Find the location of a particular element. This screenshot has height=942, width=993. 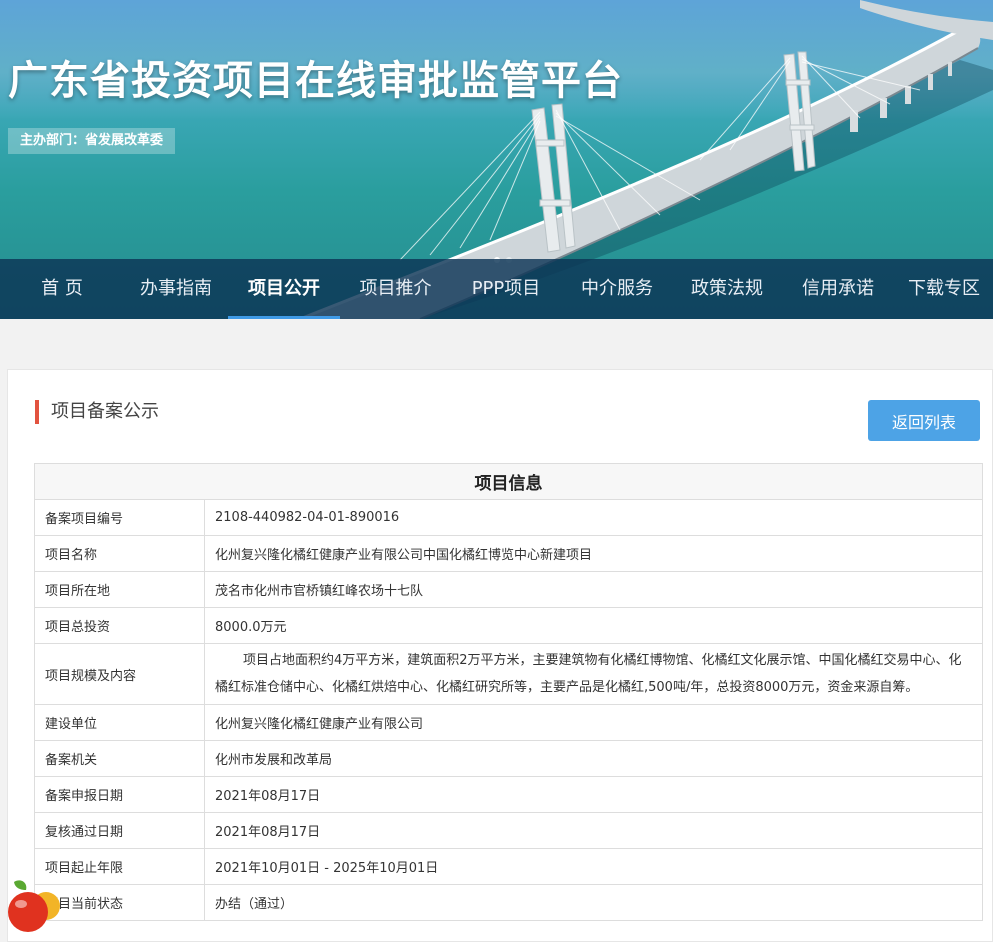

row-key: 建设单位 is located at coordinates (119, 722).